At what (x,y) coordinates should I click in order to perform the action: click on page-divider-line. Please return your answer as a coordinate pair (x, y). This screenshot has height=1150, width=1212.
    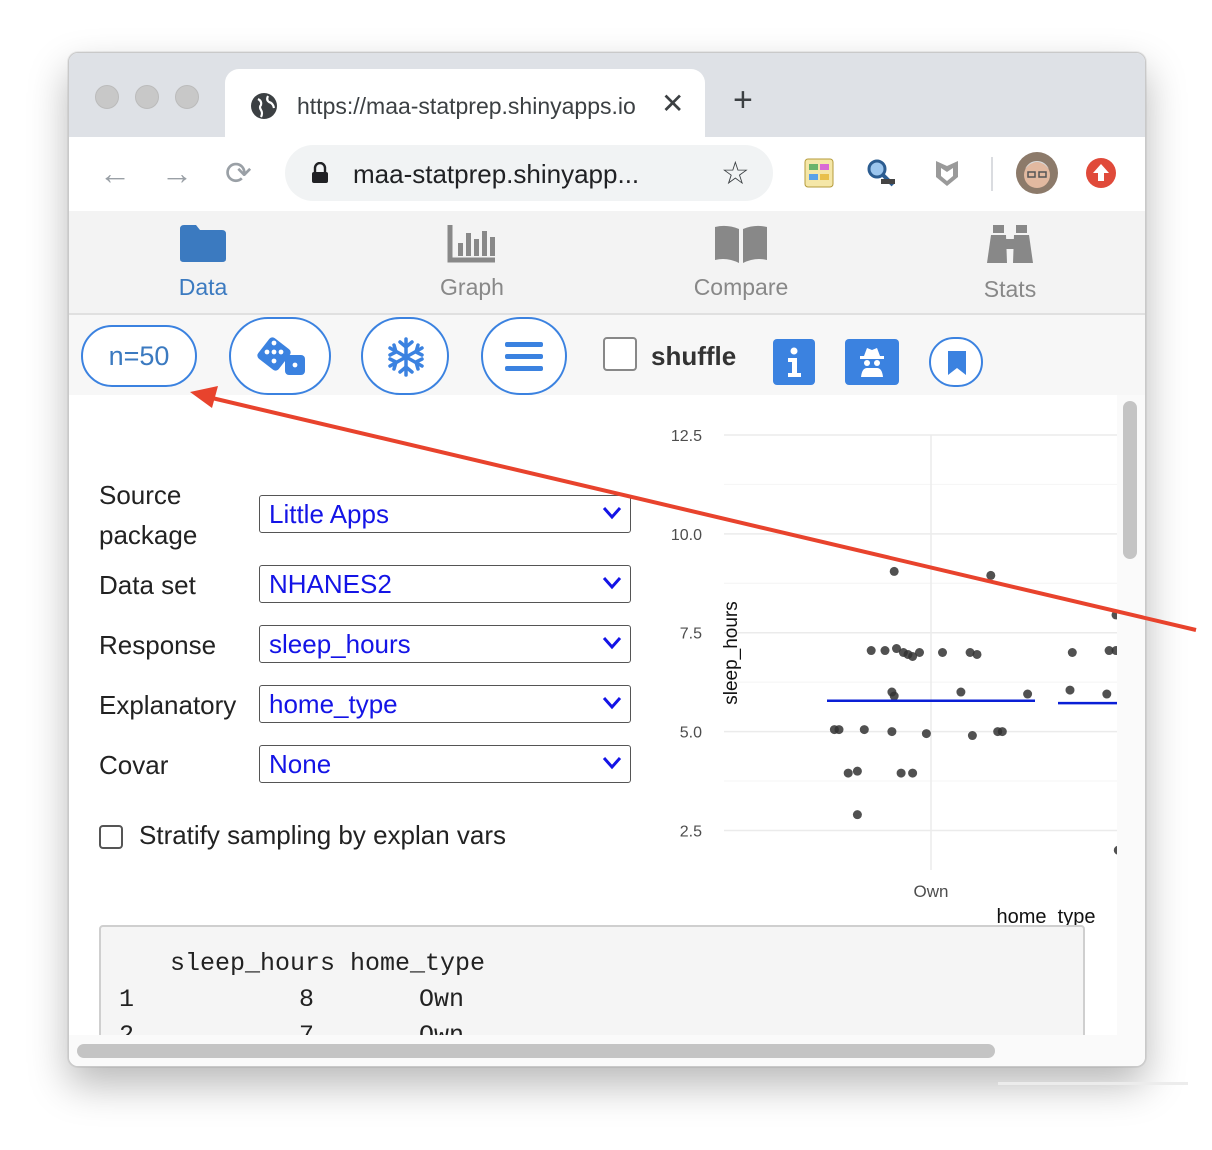
    Looking at the image, I should click on (1093, 1083).